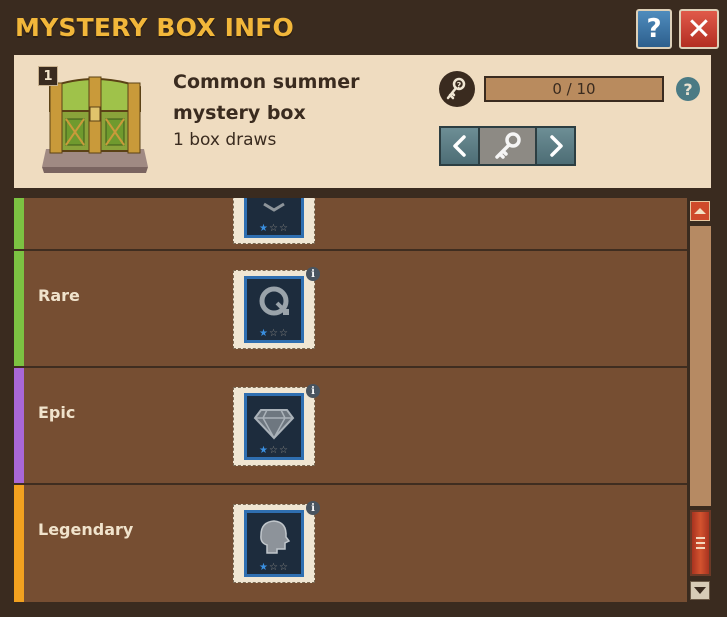  I want to click on chevron-right-icon, so click(556, 146).